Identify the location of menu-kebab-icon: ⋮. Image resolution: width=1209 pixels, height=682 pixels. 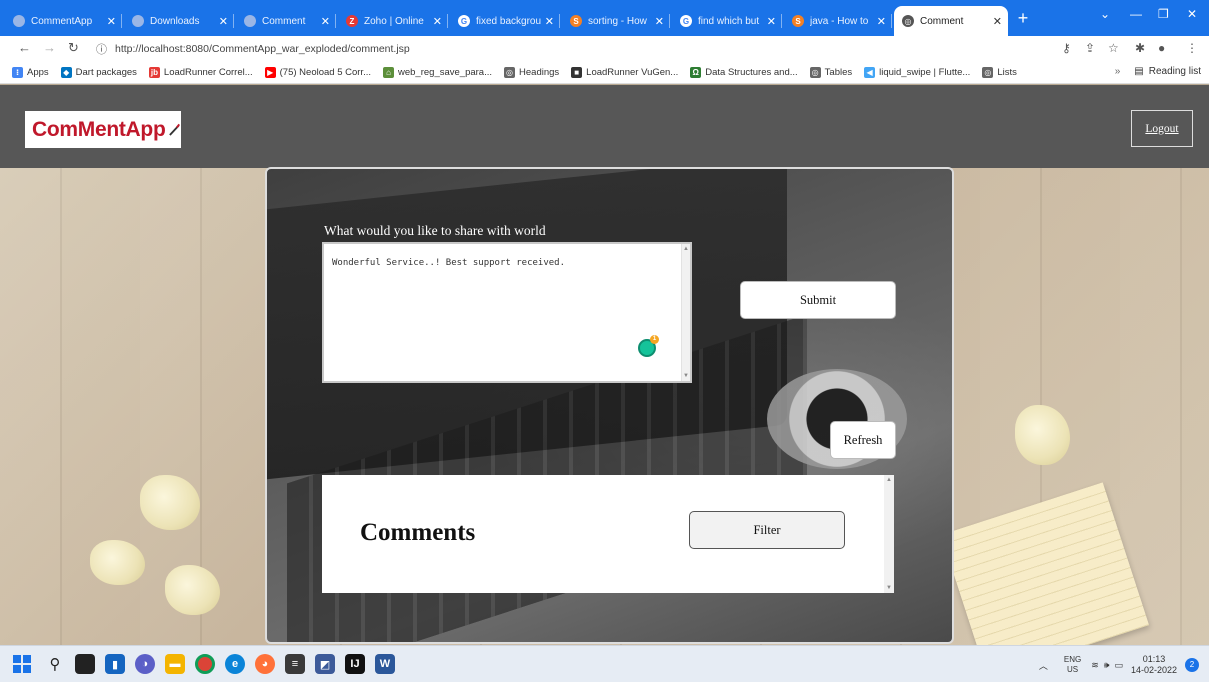
(1192, 48).